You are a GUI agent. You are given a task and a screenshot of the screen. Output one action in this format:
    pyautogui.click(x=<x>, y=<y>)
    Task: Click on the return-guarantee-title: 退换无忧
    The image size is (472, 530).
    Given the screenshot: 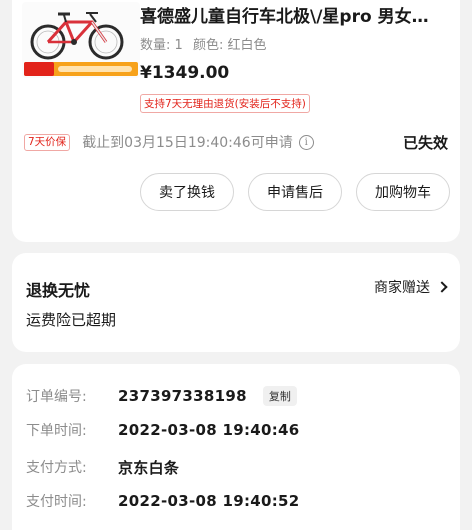 What is the action you would take?
    pyautogui.click(x=58, y=290)
    